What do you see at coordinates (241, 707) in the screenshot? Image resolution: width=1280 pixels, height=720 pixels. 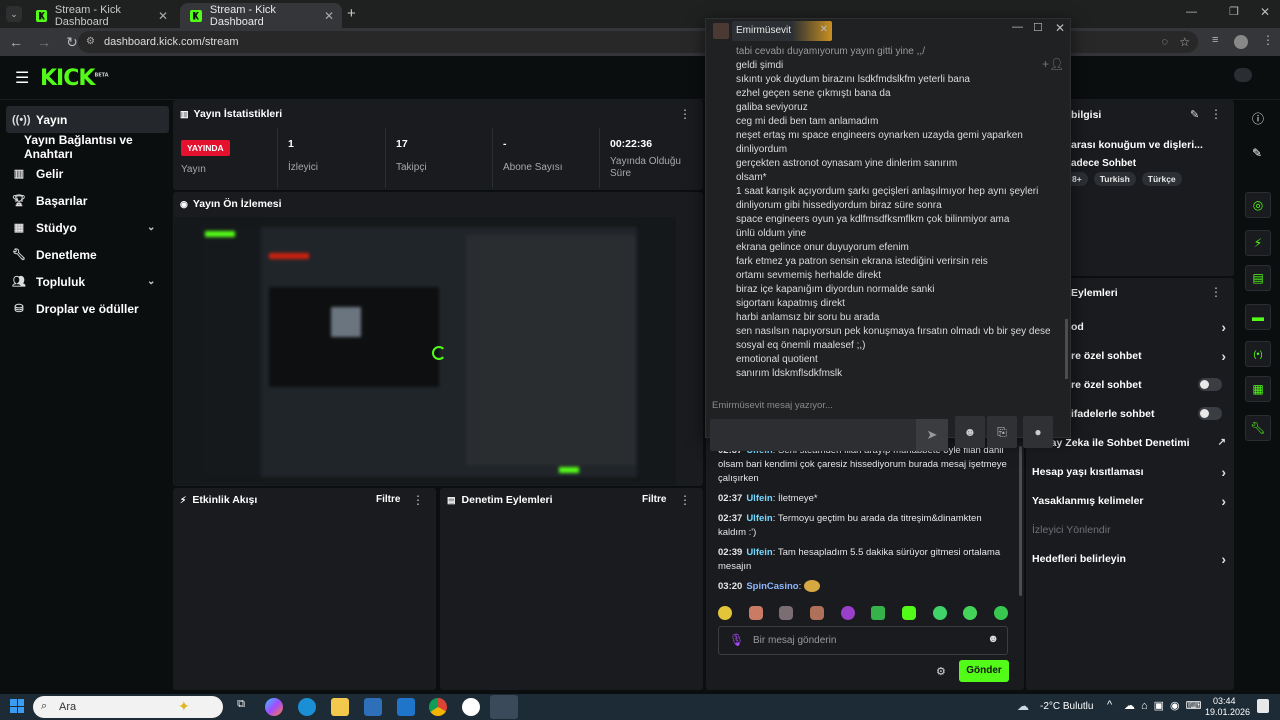 I see `task-view-icon: ⧉` at bounding box center [241, 707].